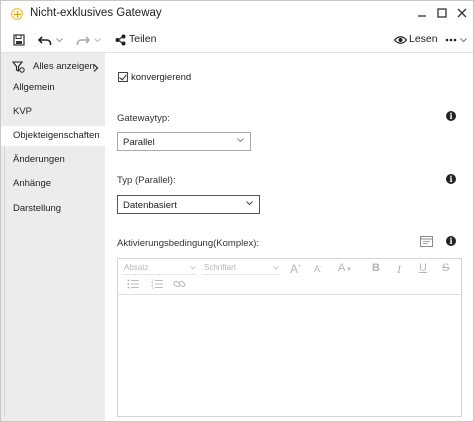  Describe the element at coordinates (136, 267) in the screenshot. I see `paragraph-format-placeholder: Absatz` at that location.